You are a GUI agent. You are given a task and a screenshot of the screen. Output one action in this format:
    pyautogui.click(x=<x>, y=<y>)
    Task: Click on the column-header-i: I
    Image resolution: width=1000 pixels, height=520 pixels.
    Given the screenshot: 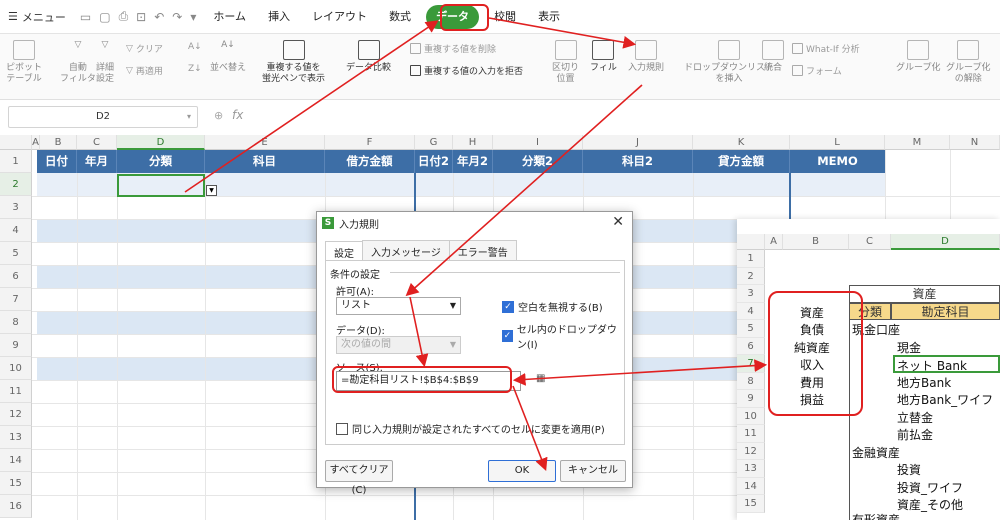 What is the action you would take?
    pyautogui.click(x=538, y=142)
    